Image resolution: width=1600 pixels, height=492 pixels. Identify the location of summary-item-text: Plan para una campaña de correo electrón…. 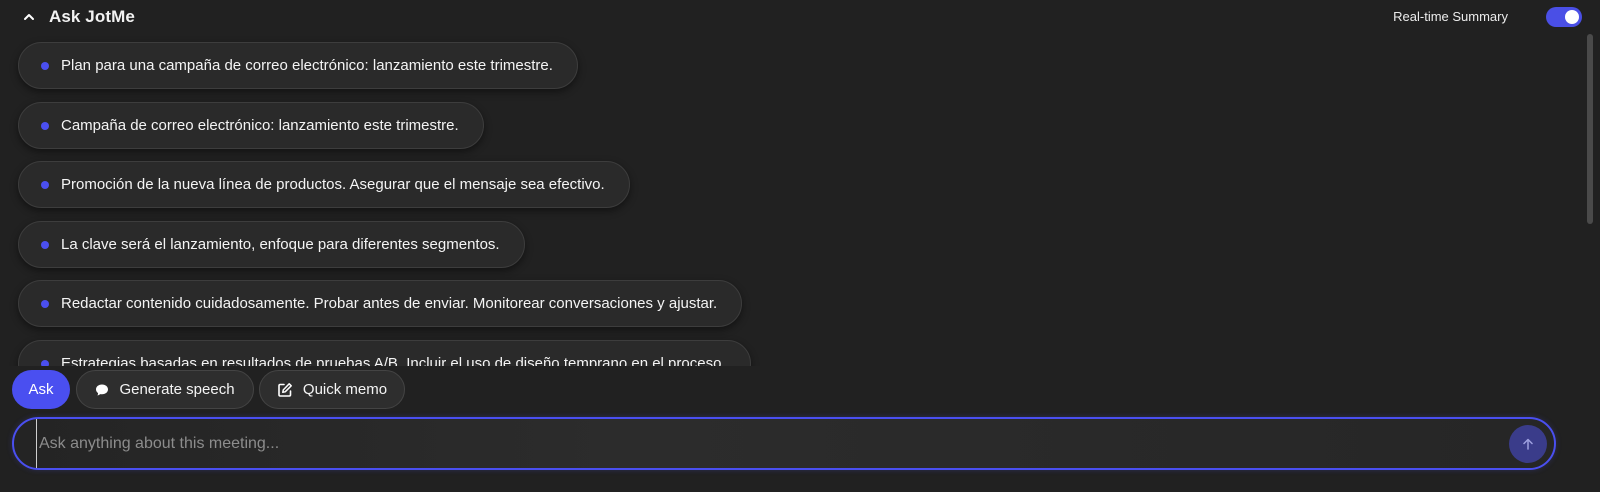
(307, 65).